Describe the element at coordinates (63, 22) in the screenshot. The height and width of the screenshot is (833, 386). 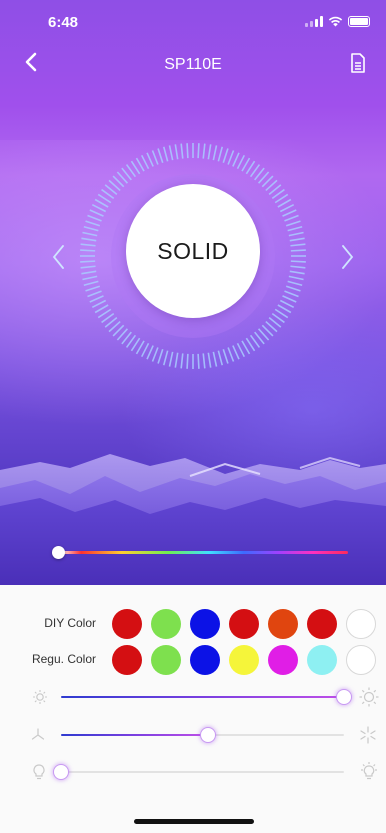
I see `status-time: 6:48` at that location.